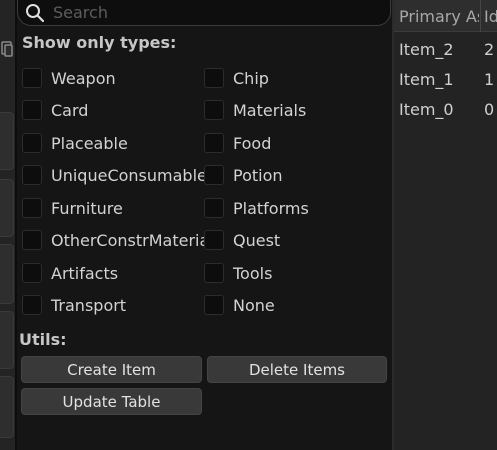 This screenshot has width=497, height=450. I want to click on search-input: Search, so click(80, 12).